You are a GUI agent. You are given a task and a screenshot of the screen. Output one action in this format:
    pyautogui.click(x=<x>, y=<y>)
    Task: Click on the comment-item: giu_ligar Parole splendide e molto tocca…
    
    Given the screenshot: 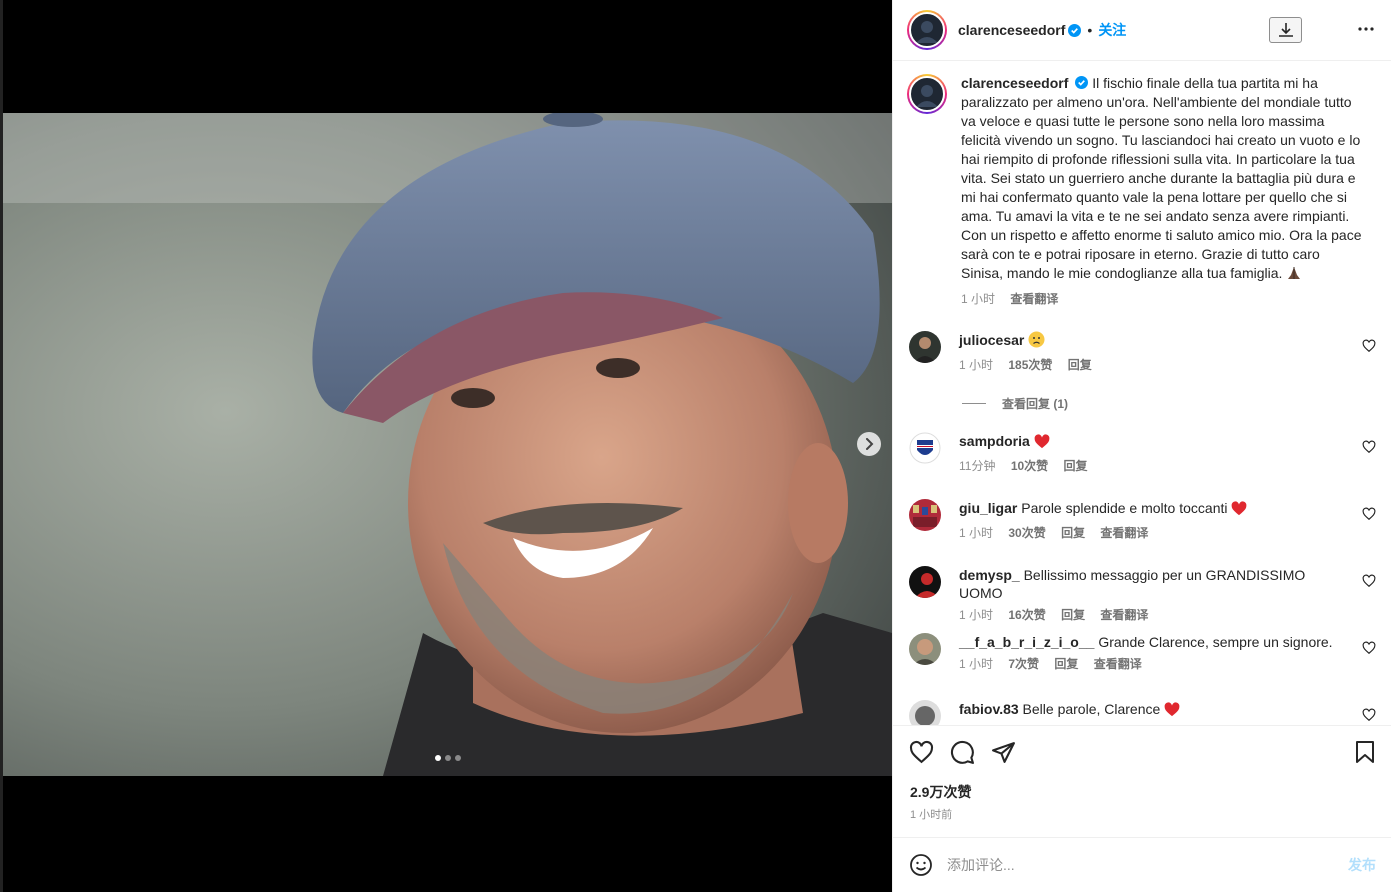 What is the action you would take?
    pyautogui.click(x=1144, y=520)
    